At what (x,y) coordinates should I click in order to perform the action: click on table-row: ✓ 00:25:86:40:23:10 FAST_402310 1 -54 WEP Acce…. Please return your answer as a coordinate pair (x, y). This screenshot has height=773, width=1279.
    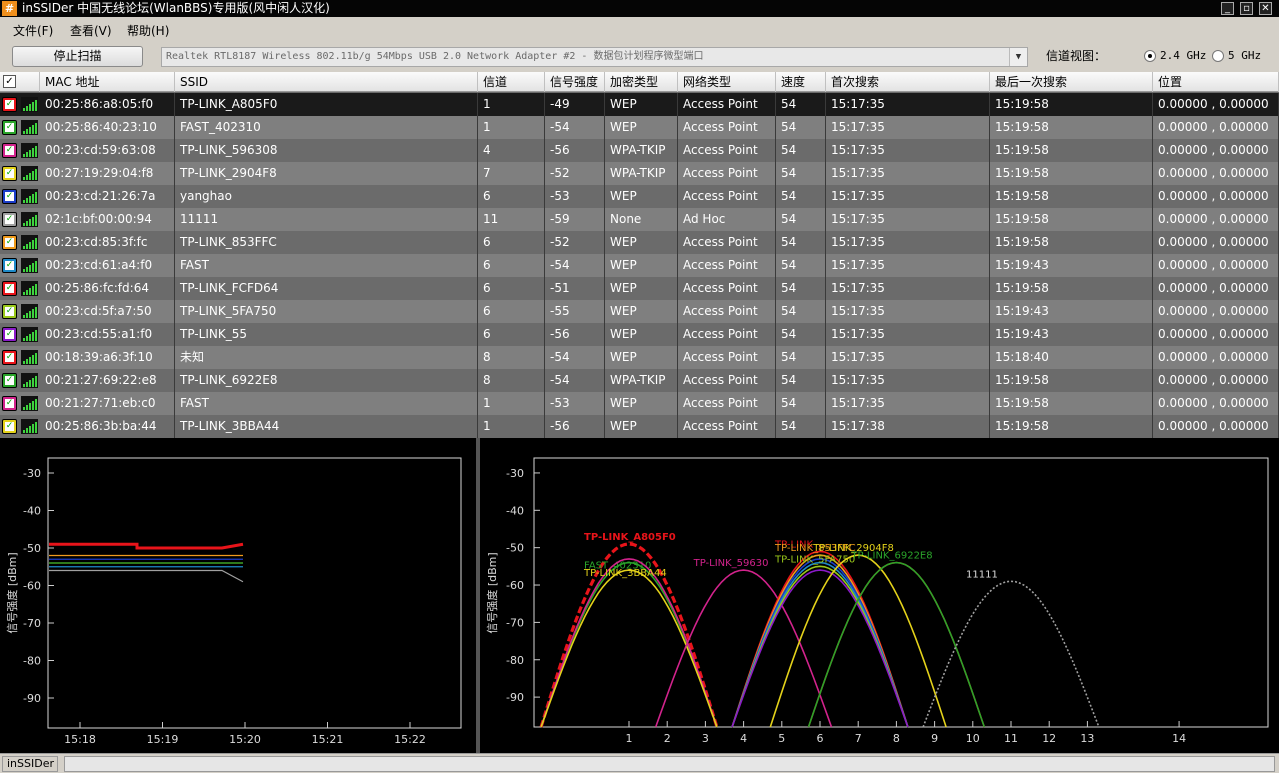
    Looking at the image, I should click on (639, 127).